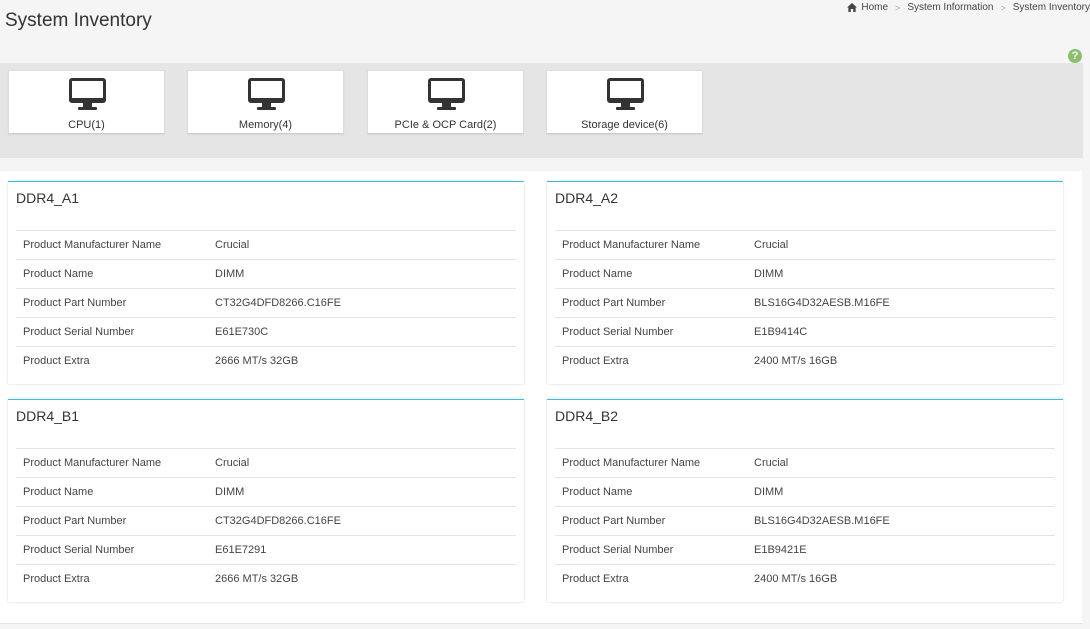 This screenshot has width=1090, height=629. Describe the element at coordinates (365, 332) in the screenshot. I see `row-value: E61E730C` at that location.